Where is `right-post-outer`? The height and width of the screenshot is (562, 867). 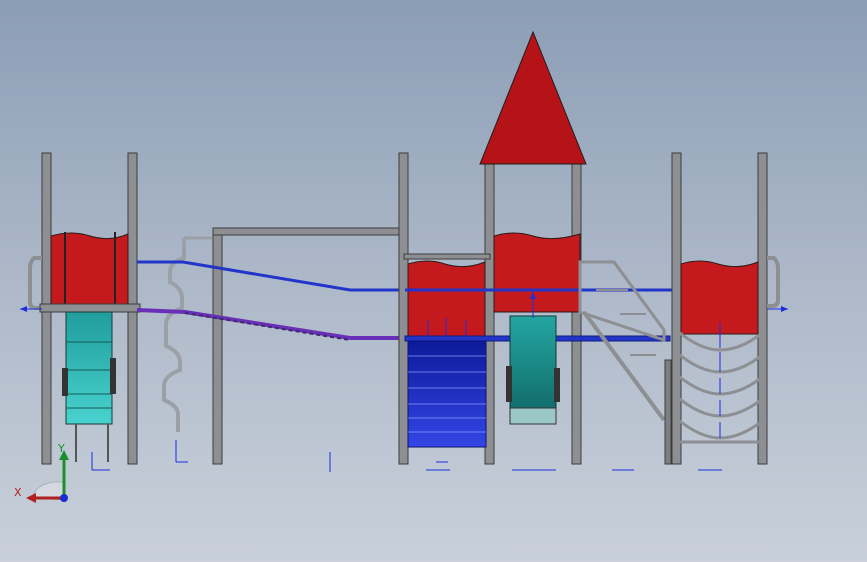 right-post-outer is located at coordinates (762, 308).